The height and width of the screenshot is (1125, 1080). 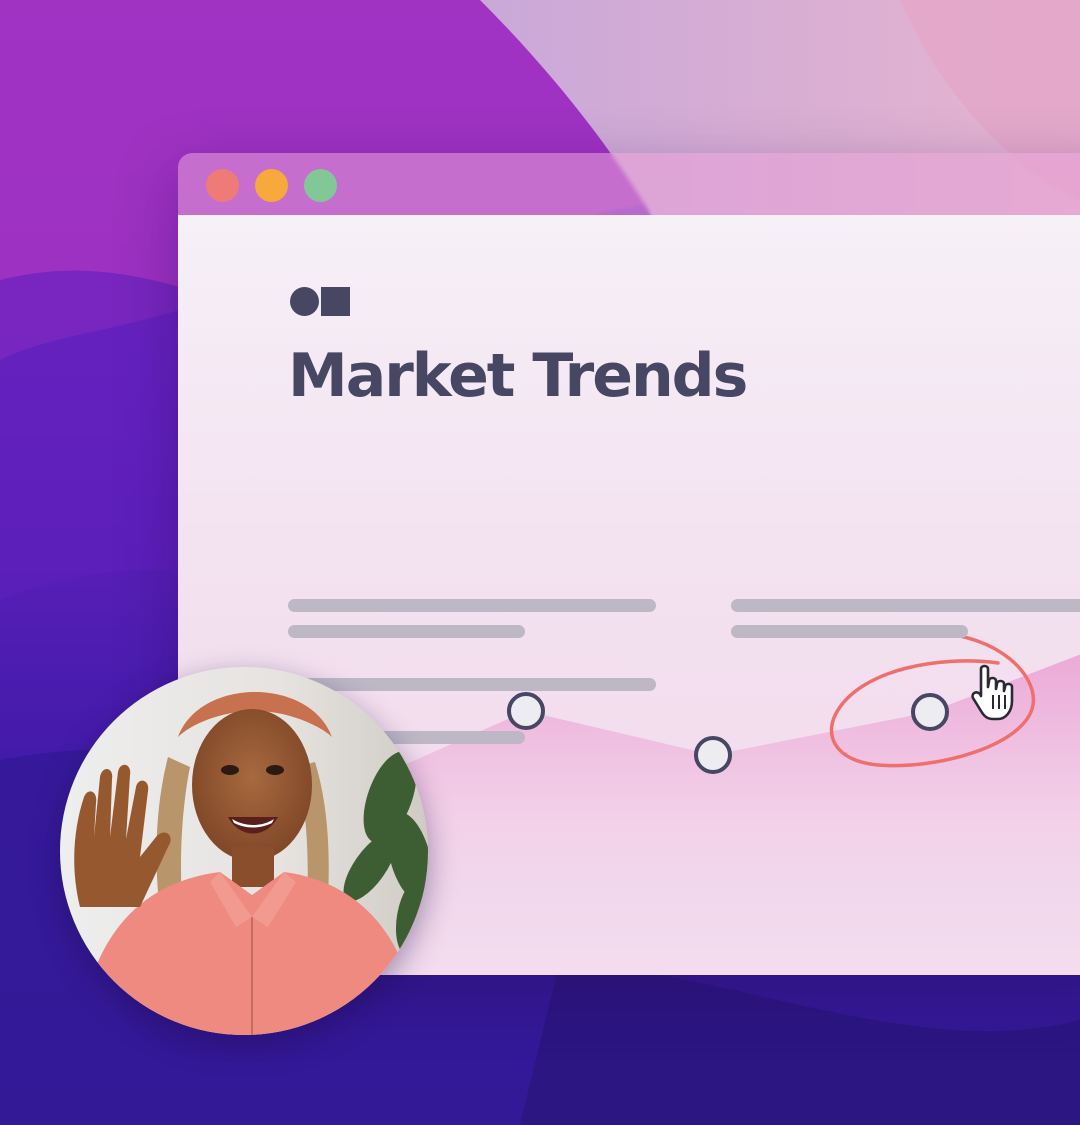 What do you see at coordinates (304, 301) in the screenshot?
I see `logo-circle` at bounding box center [304, 301].